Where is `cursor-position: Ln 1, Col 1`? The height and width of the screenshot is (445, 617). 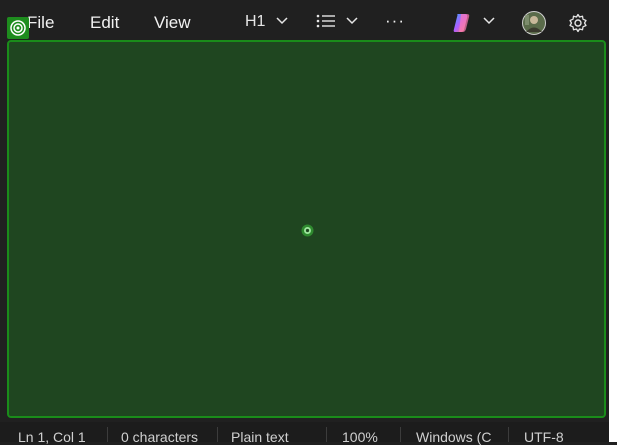 cursor-position: Ln 1, Col 1 is located at coordinates (52, 437).